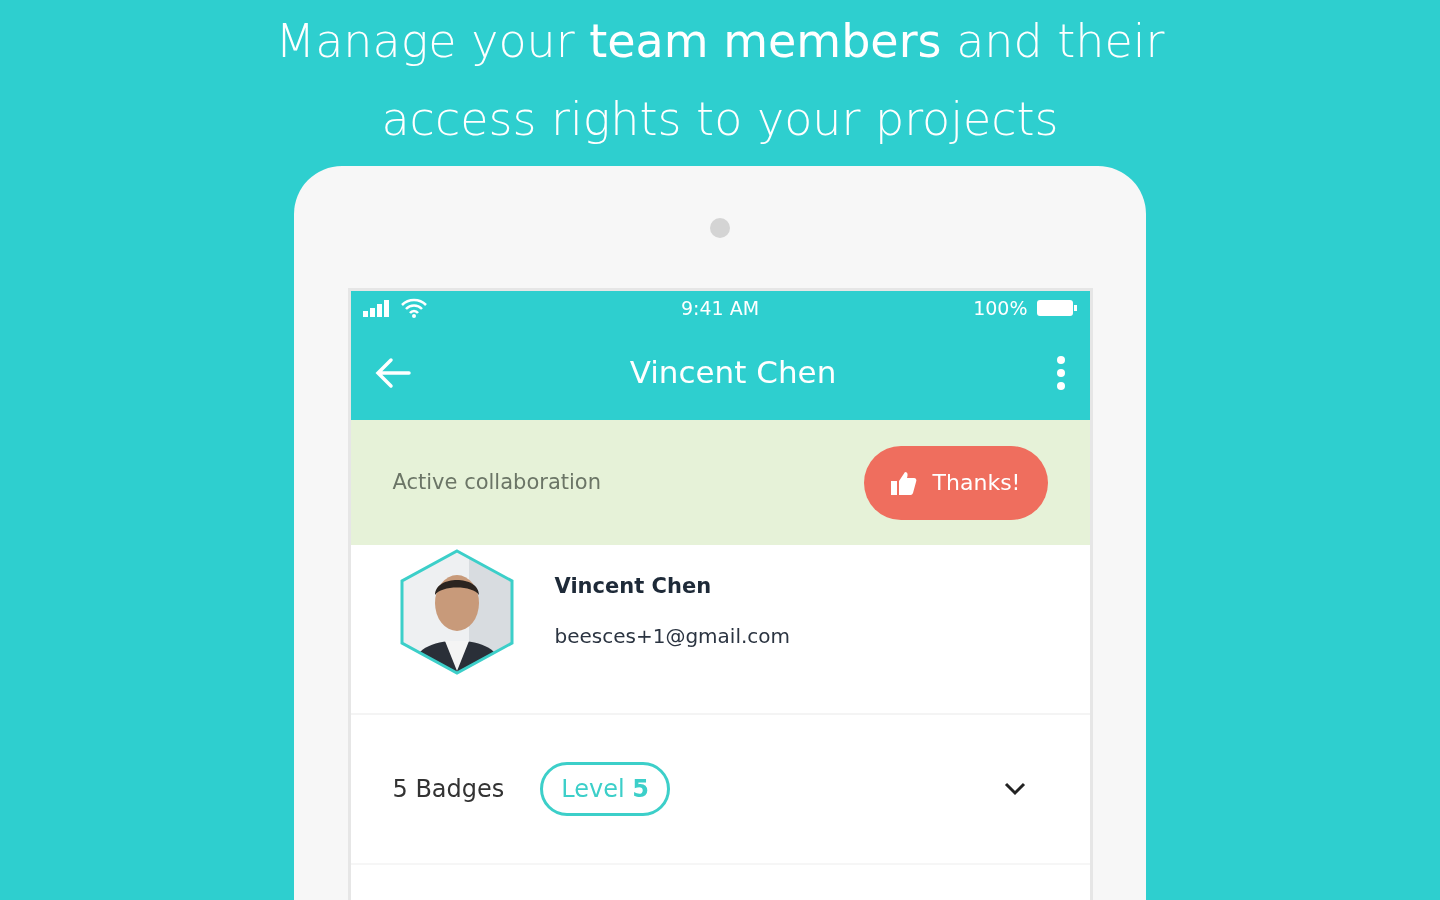  I want to click on more-options-icon, so click(1060, 372).